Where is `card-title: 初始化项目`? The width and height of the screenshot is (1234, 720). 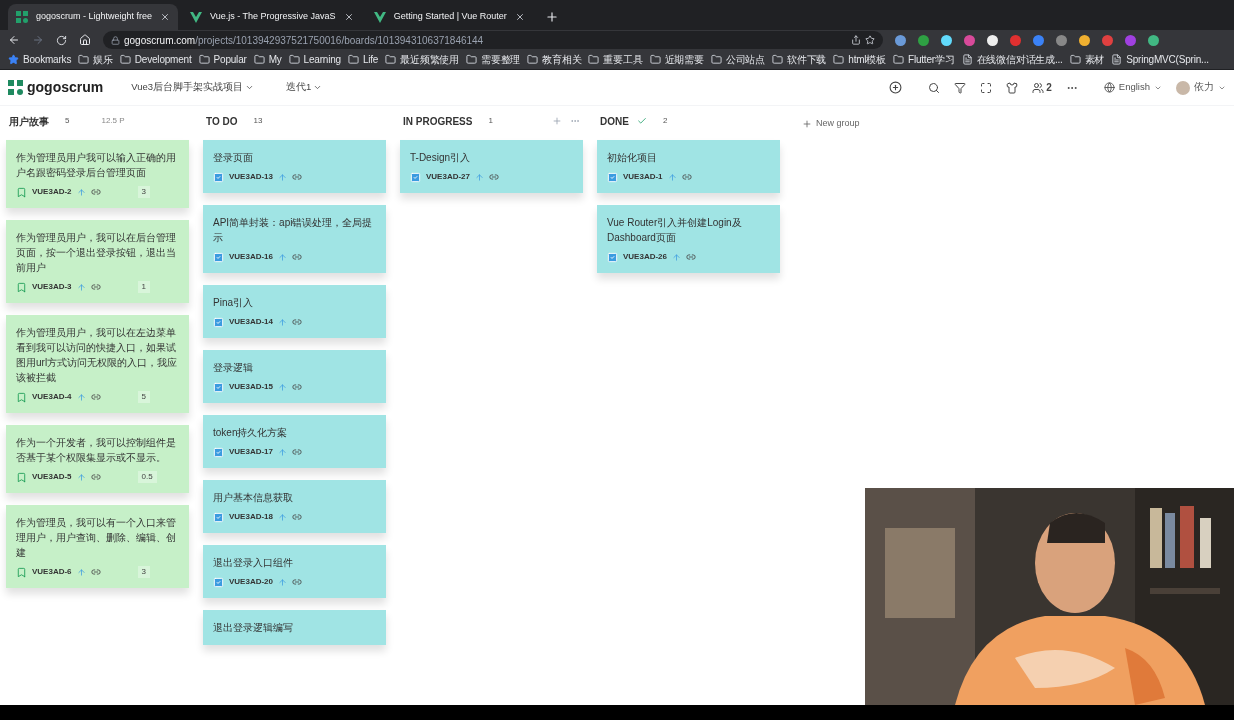
card-title: 初始化项目 is located at coordinates (632, 158).